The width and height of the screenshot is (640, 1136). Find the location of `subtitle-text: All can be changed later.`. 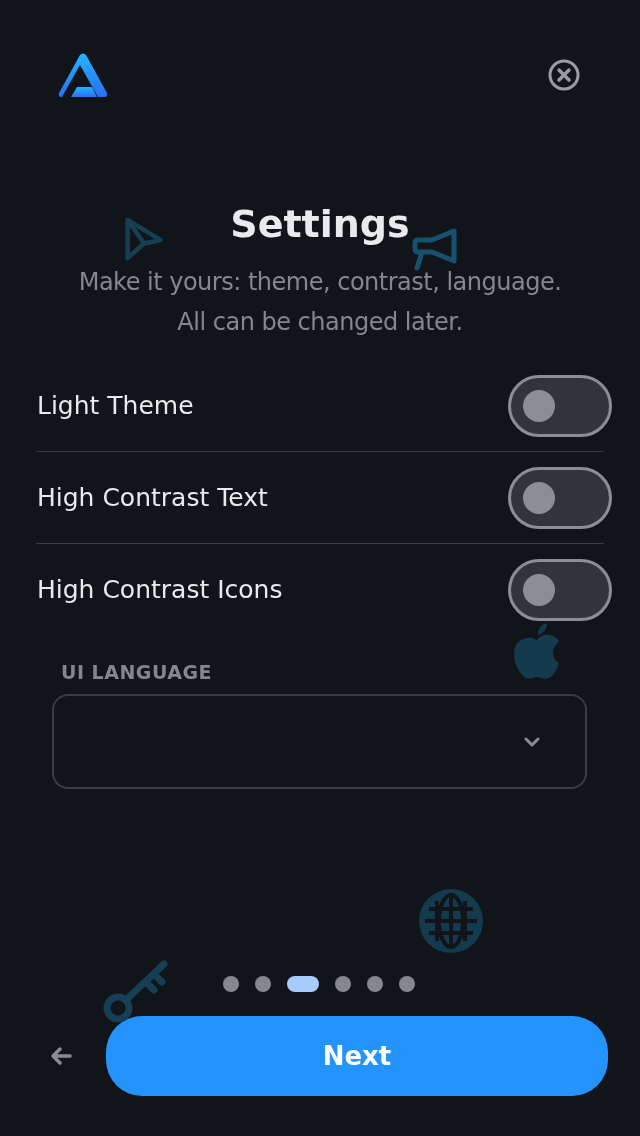

subtitle-text: All can be changed later. is located at coordinates (320, 322).